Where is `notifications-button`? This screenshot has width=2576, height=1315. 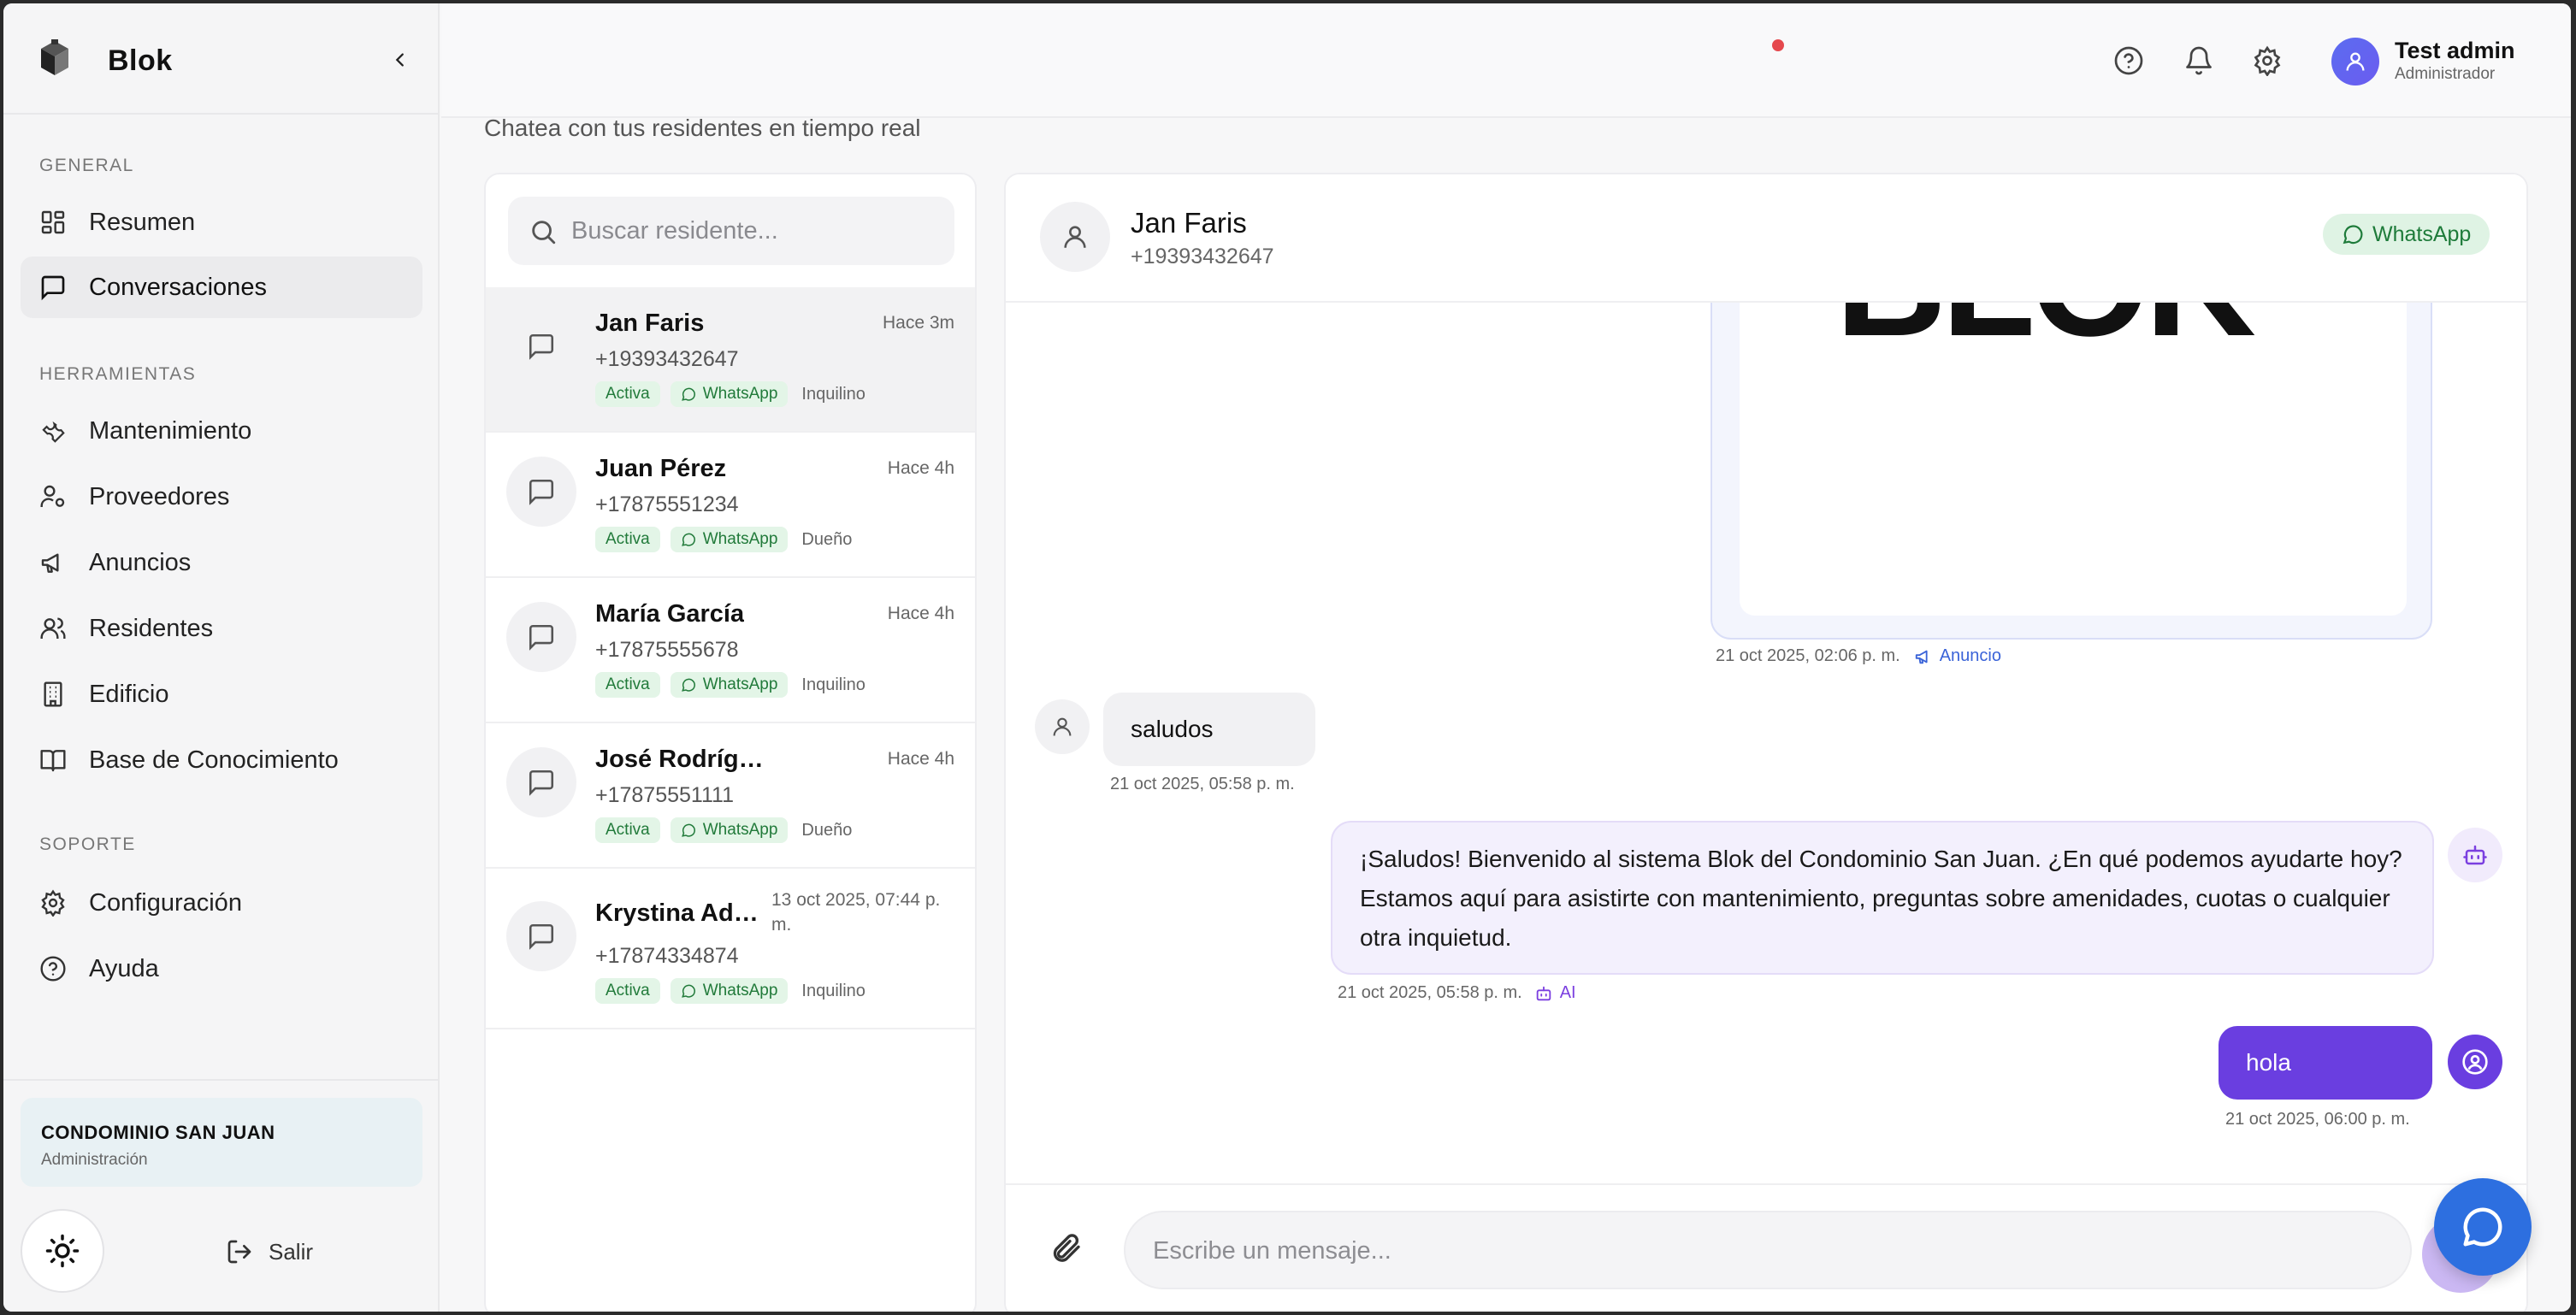 notifications-button is located at coordinates (2199, 60).